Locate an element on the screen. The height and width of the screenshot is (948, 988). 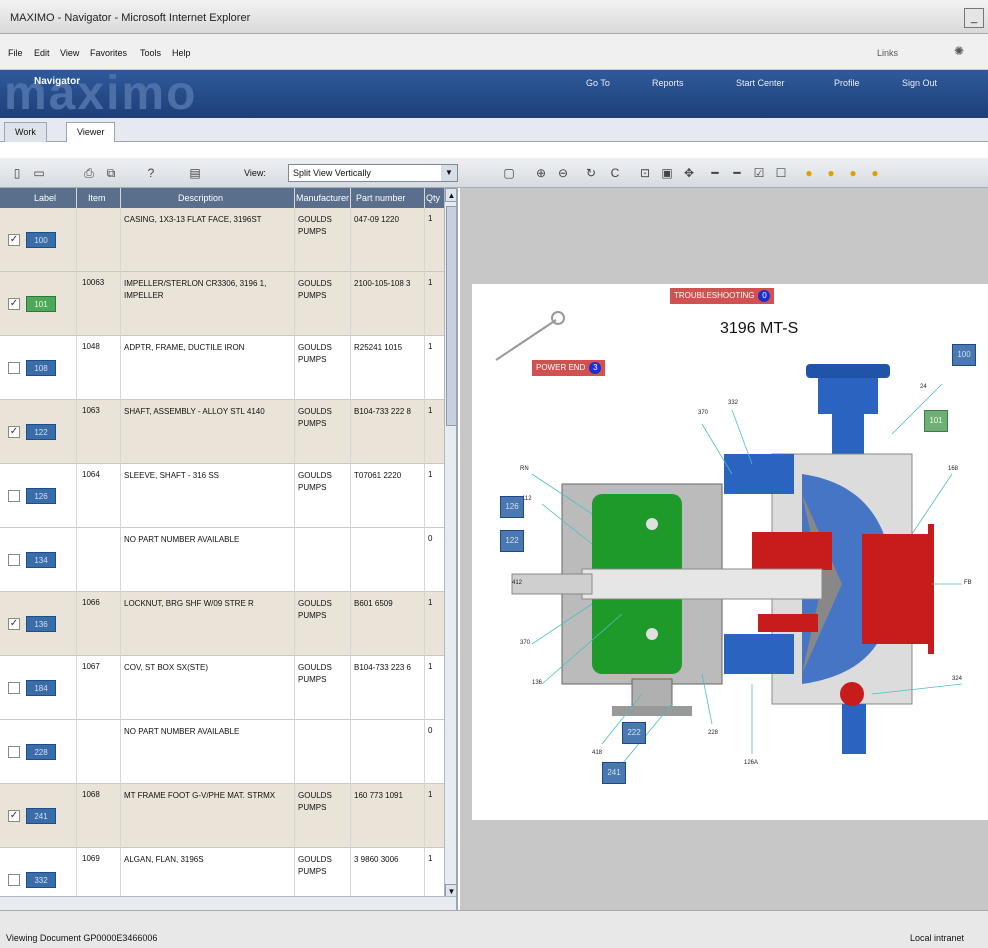
markup-icon-2: ● is located at coordinates (831, 173).